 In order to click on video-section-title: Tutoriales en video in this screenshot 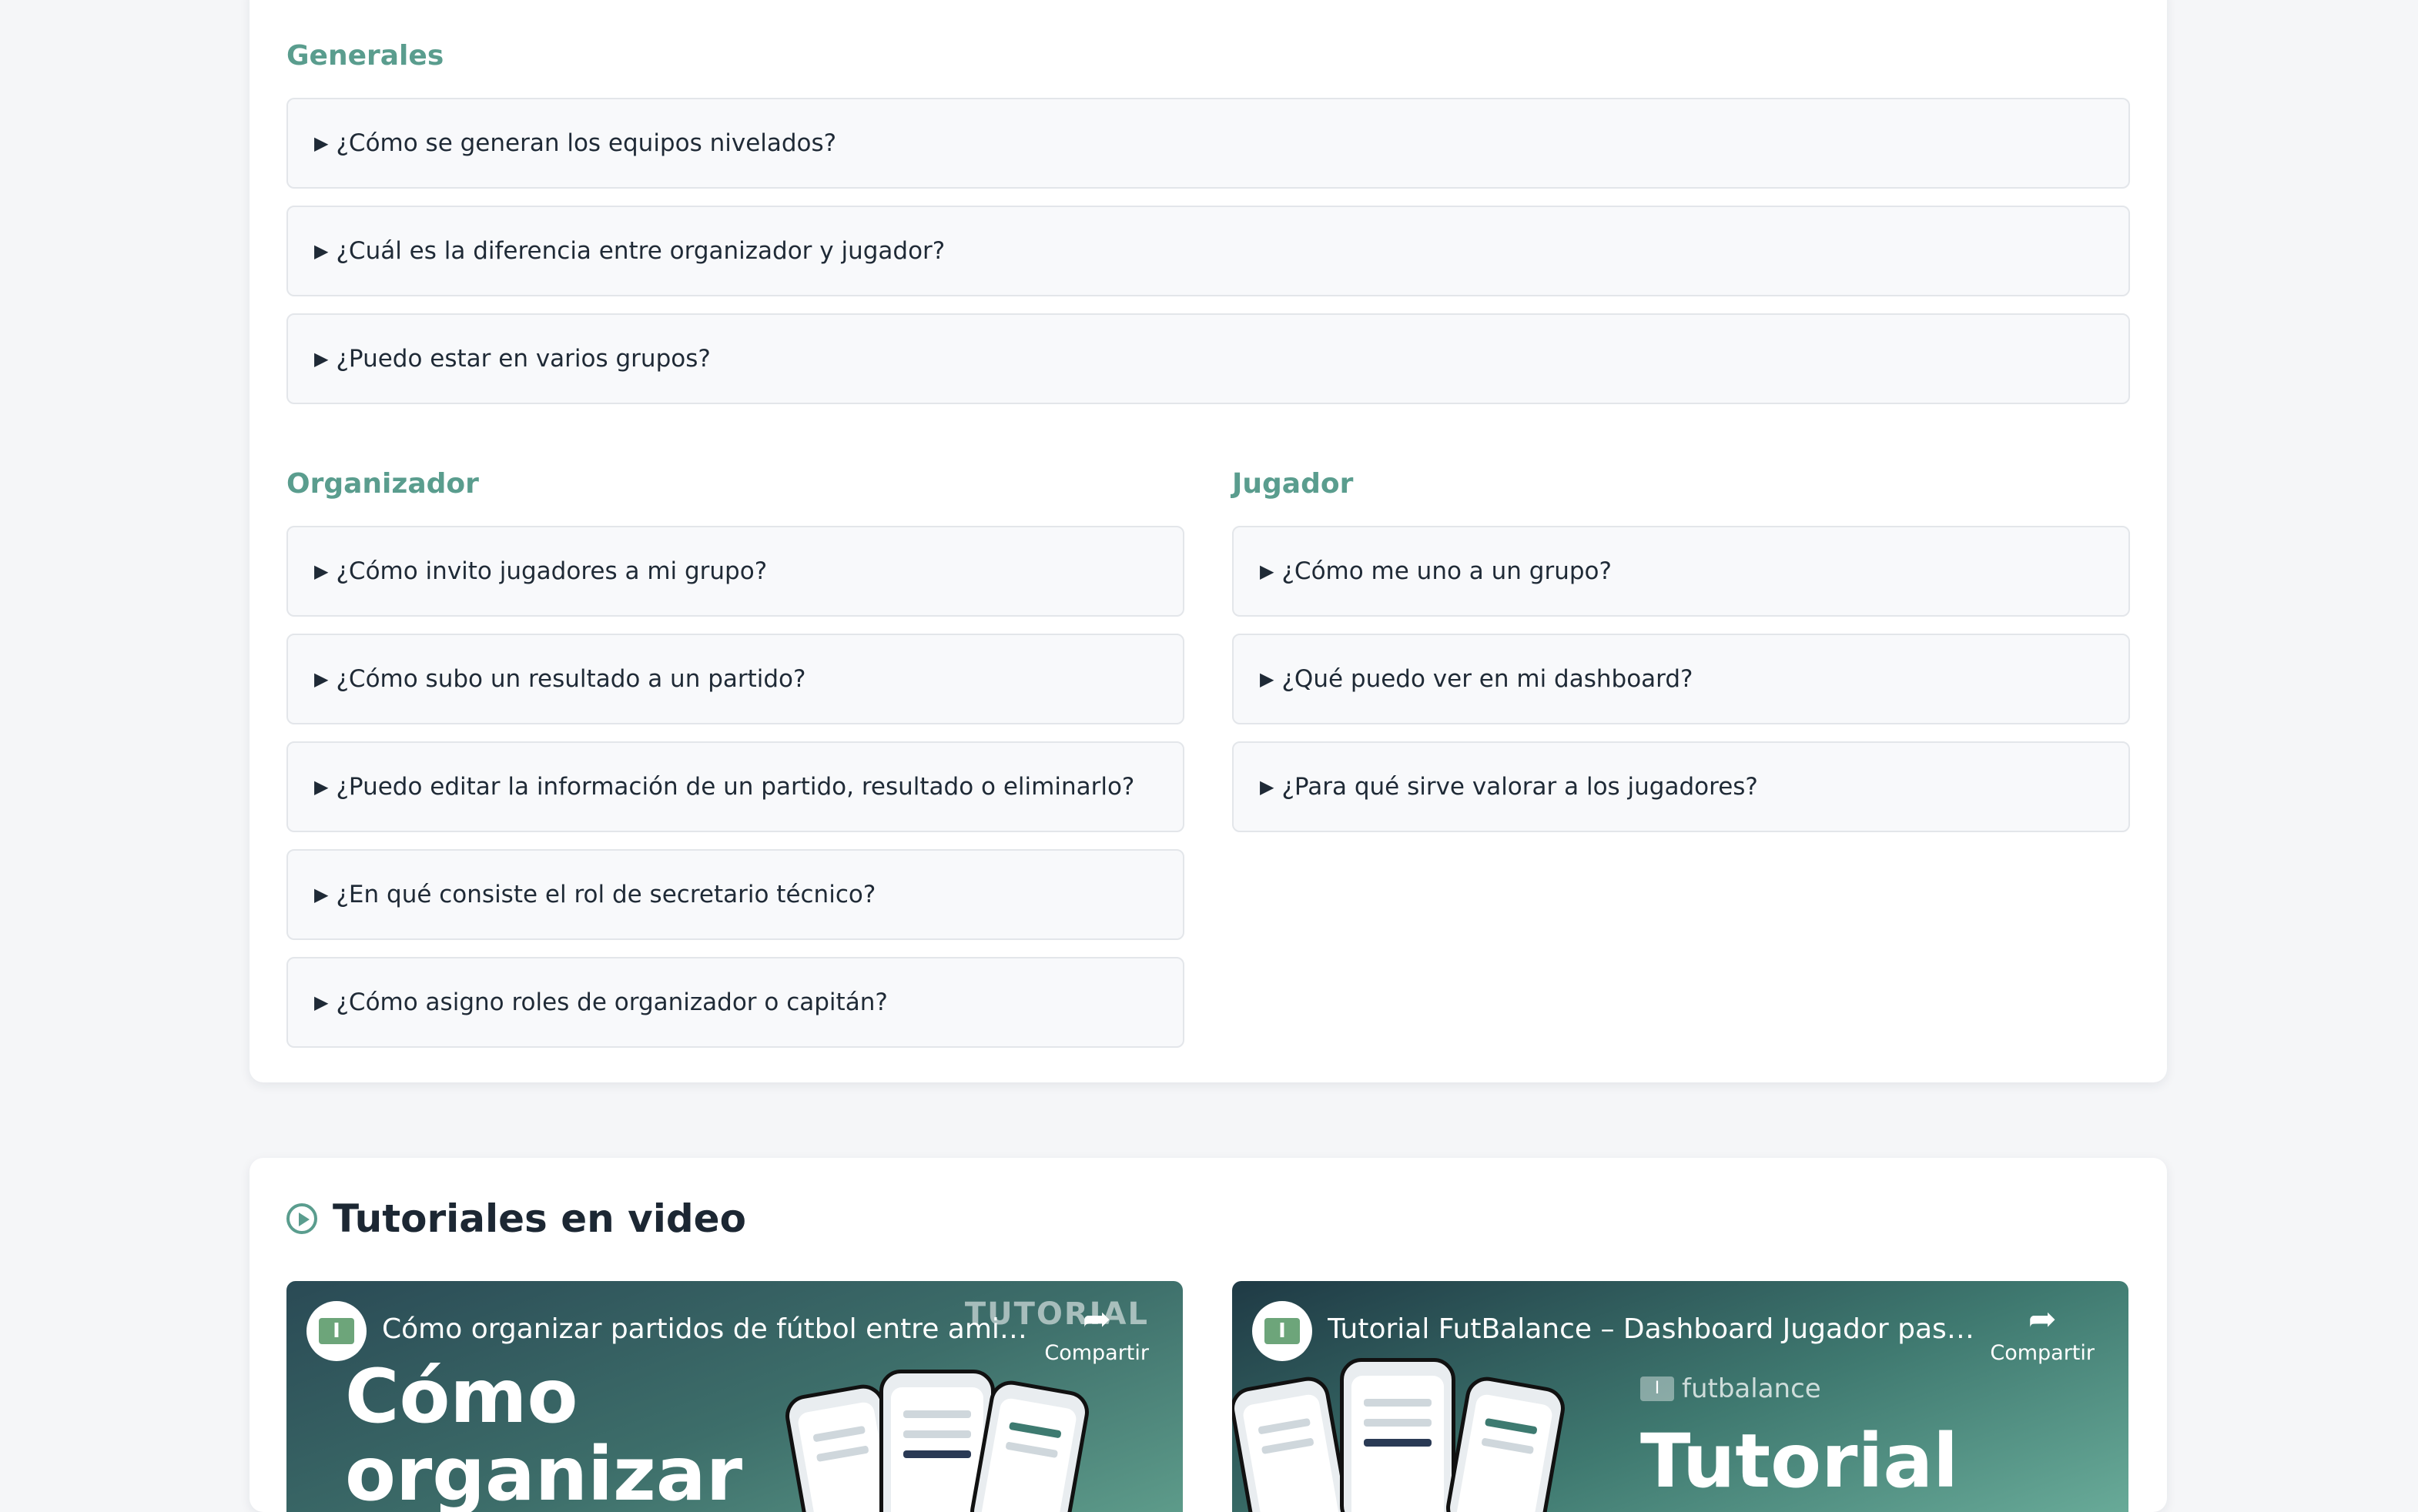, I will do `click(540, 1218)`.